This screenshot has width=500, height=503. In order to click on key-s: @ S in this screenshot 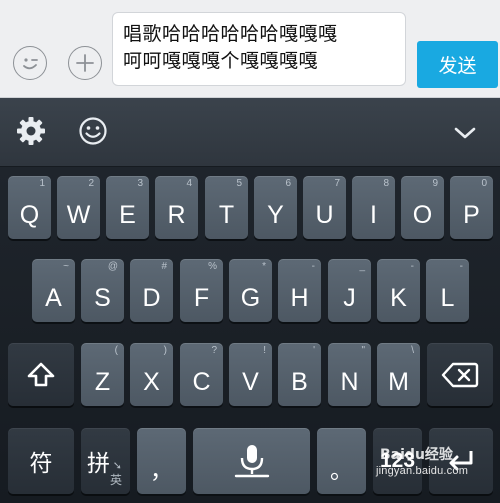, I will do `click(102, 290)`.